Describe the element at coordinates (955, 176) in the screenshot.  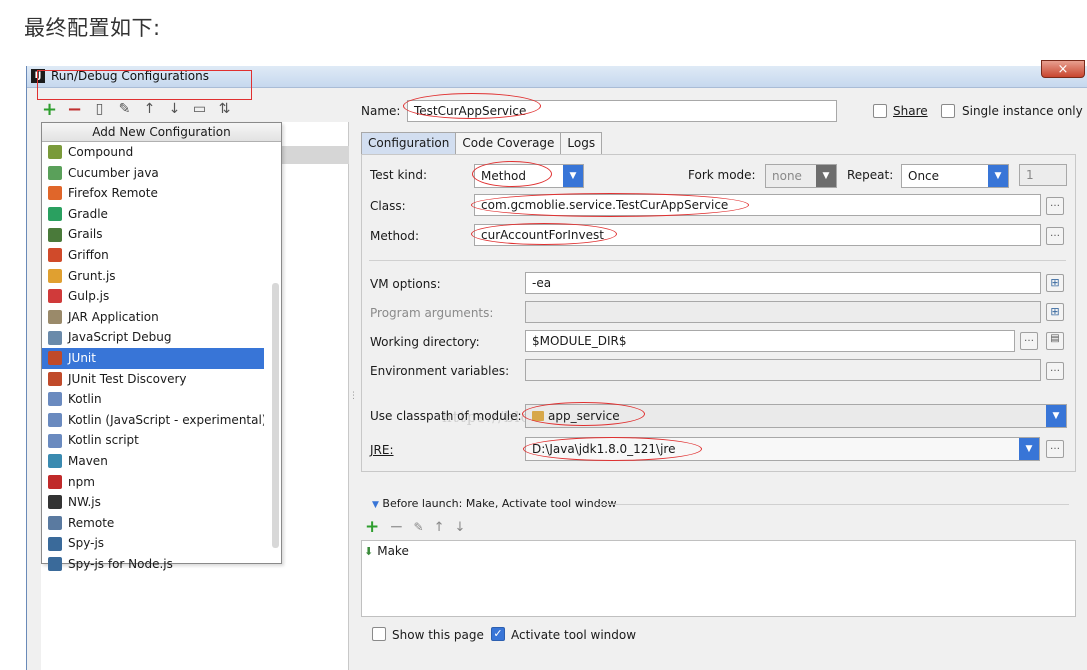
I see `repeat-select: Once ▼` at that location.